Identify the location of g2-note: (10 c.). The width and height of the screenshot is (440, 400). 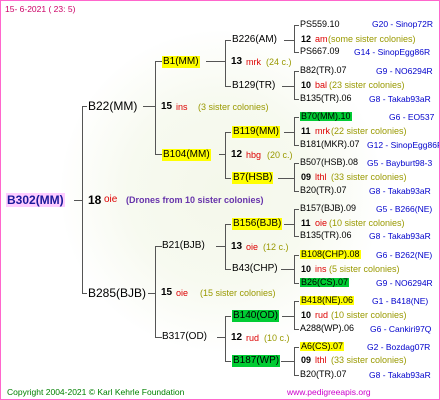
(277, 338).